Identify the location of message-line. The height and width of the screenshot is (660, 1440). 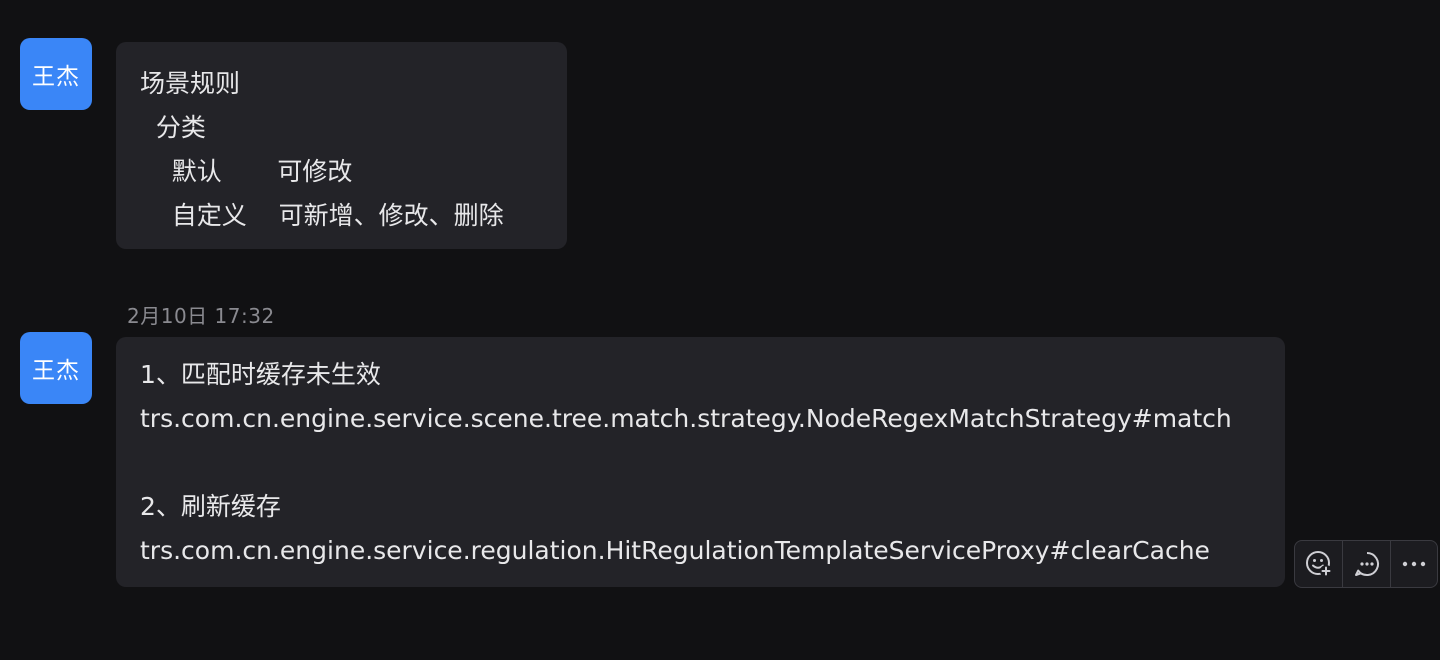
(700, 463).